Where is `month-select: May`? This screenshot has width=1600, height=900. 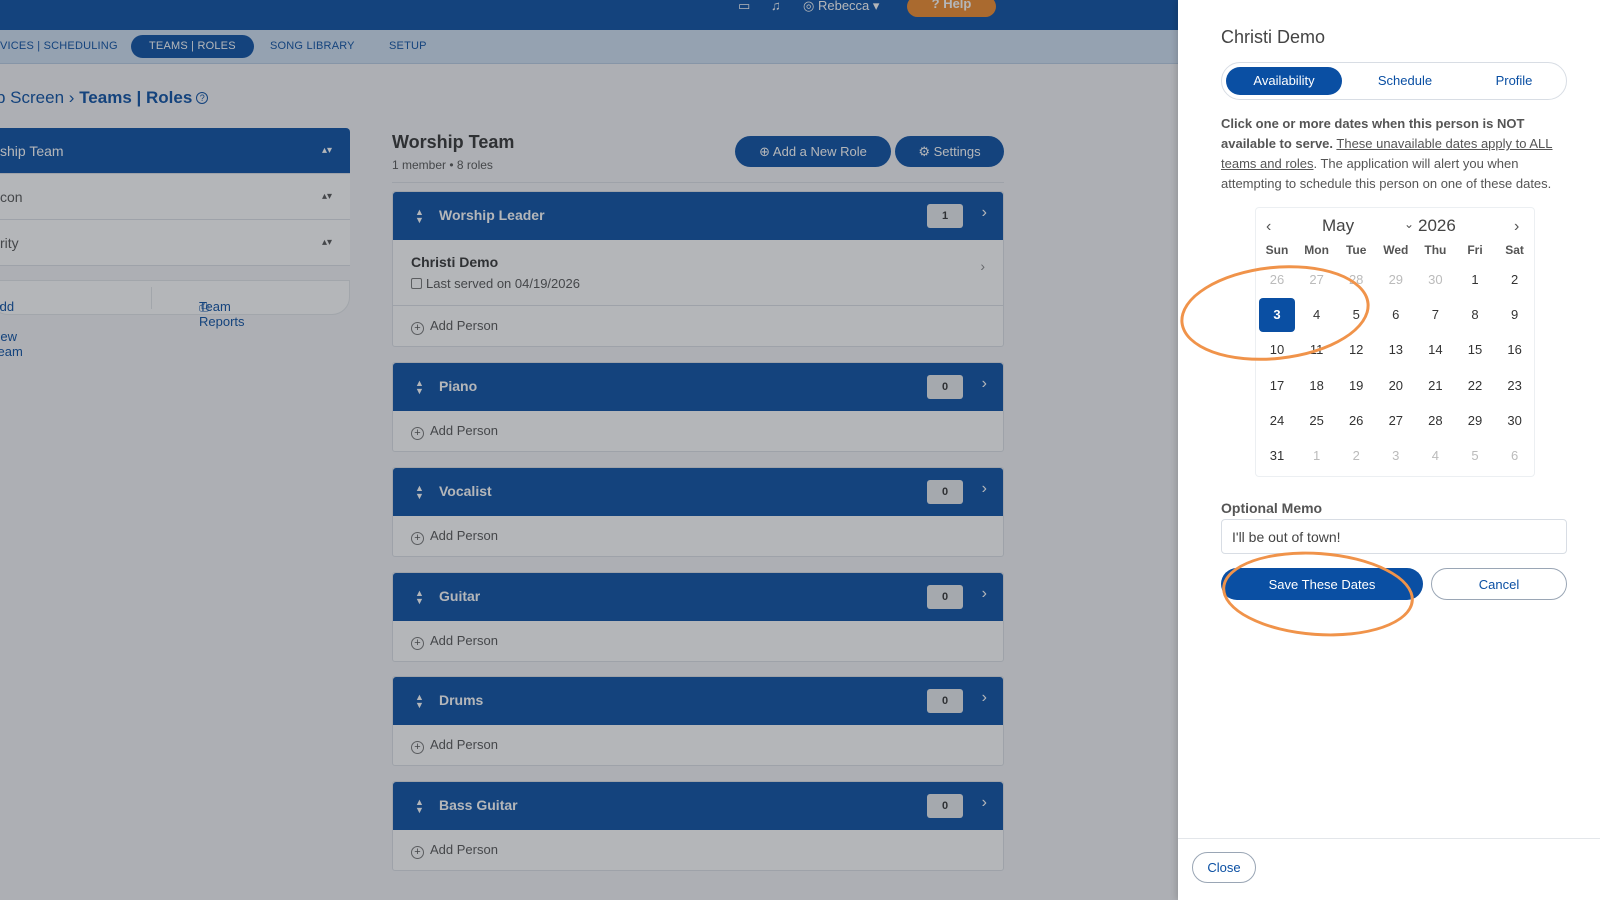
month-select: May is located at coordinates (1338, 226).